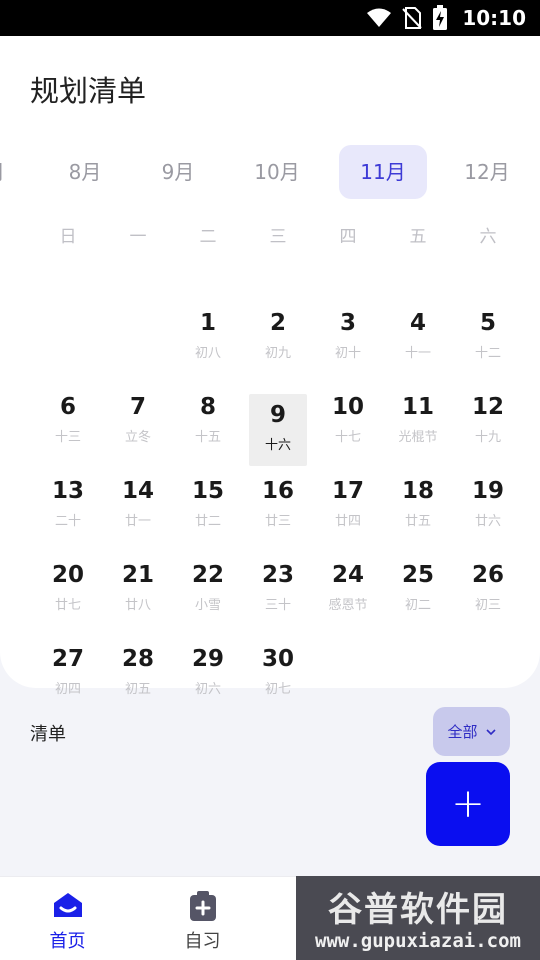  I want to click on day-number: 17, so click(347, 491).